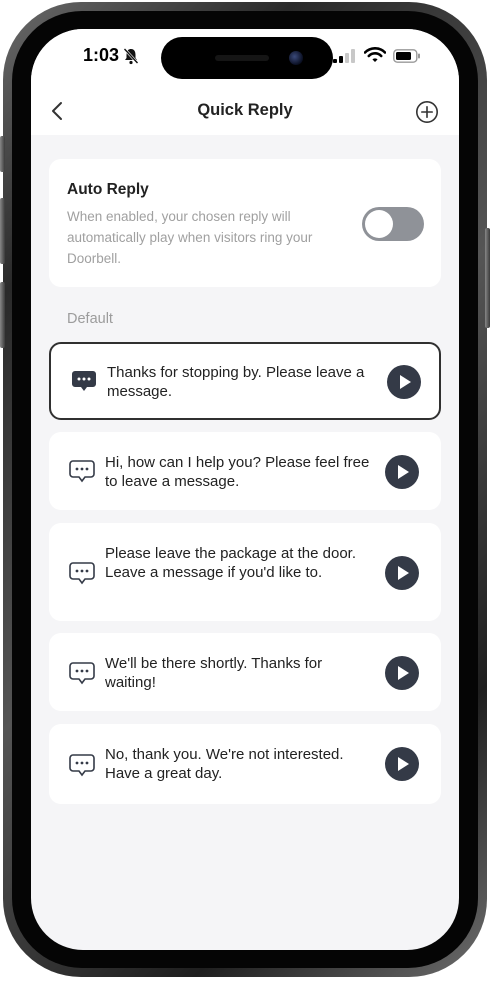  What do you see at coordinates (131, 56) in the screenshot?
I see `bell-slash-icon` at bounding box center [131, 56].